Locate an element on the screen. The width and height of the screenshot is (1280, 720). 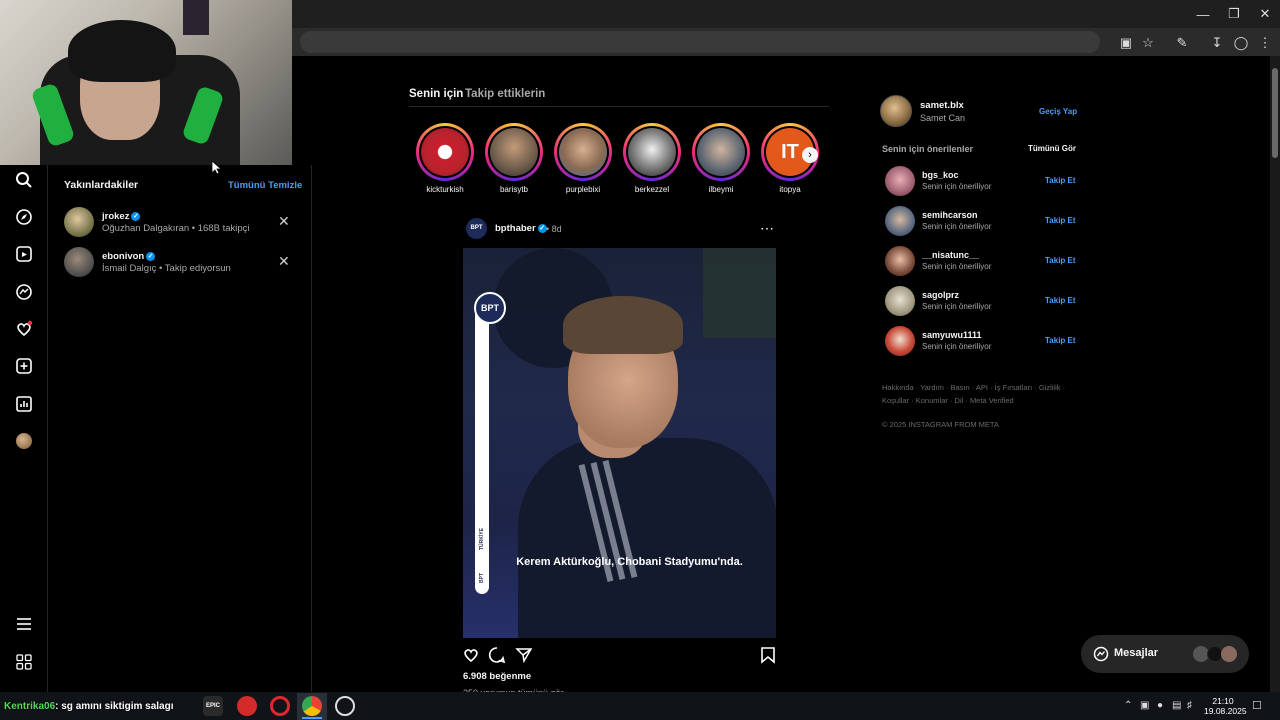
story-item: ilbeymi is located at coordinates (721, 158).